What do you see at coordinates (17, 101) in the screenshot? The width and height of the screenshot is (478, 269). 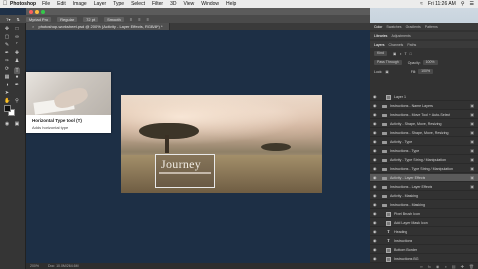 I see `zoom-tool-icon: ⚲` at bounding box center [17, 101].